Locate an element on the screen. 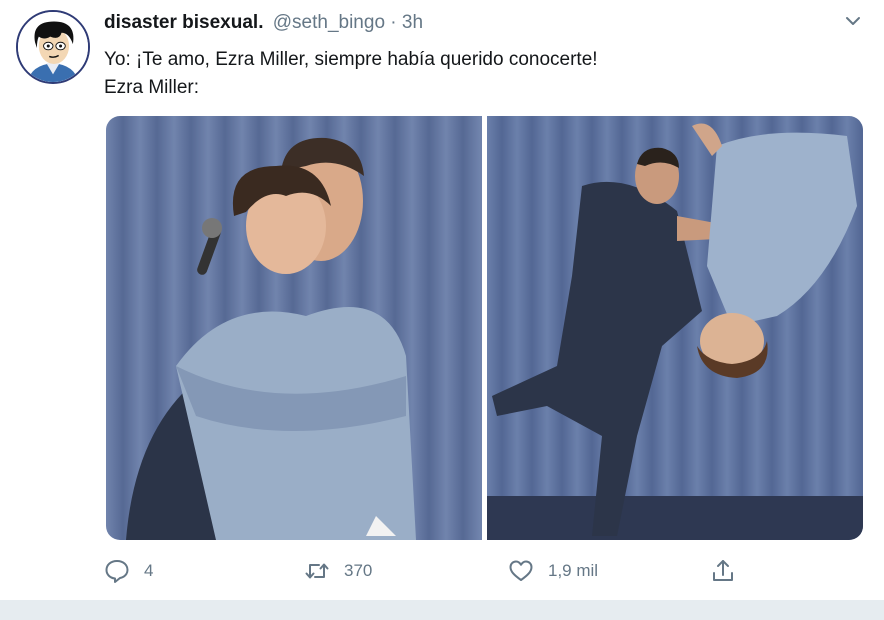  tweet-header: disaster bisexual. @seth_bingo · 3h is located at coordinates (263, 23).